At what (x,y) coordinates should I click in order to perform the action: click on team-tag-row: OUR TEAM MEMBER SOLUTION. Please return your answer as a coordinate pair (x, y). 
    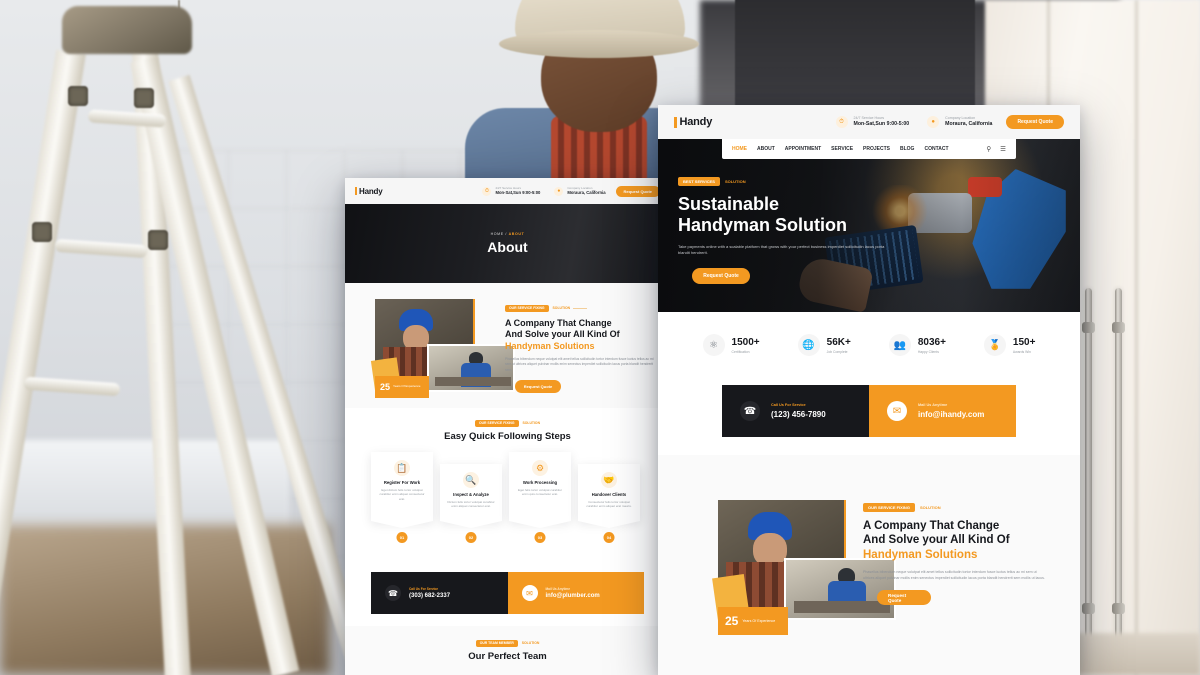
    Looking at the image, I should click on (507, 643).